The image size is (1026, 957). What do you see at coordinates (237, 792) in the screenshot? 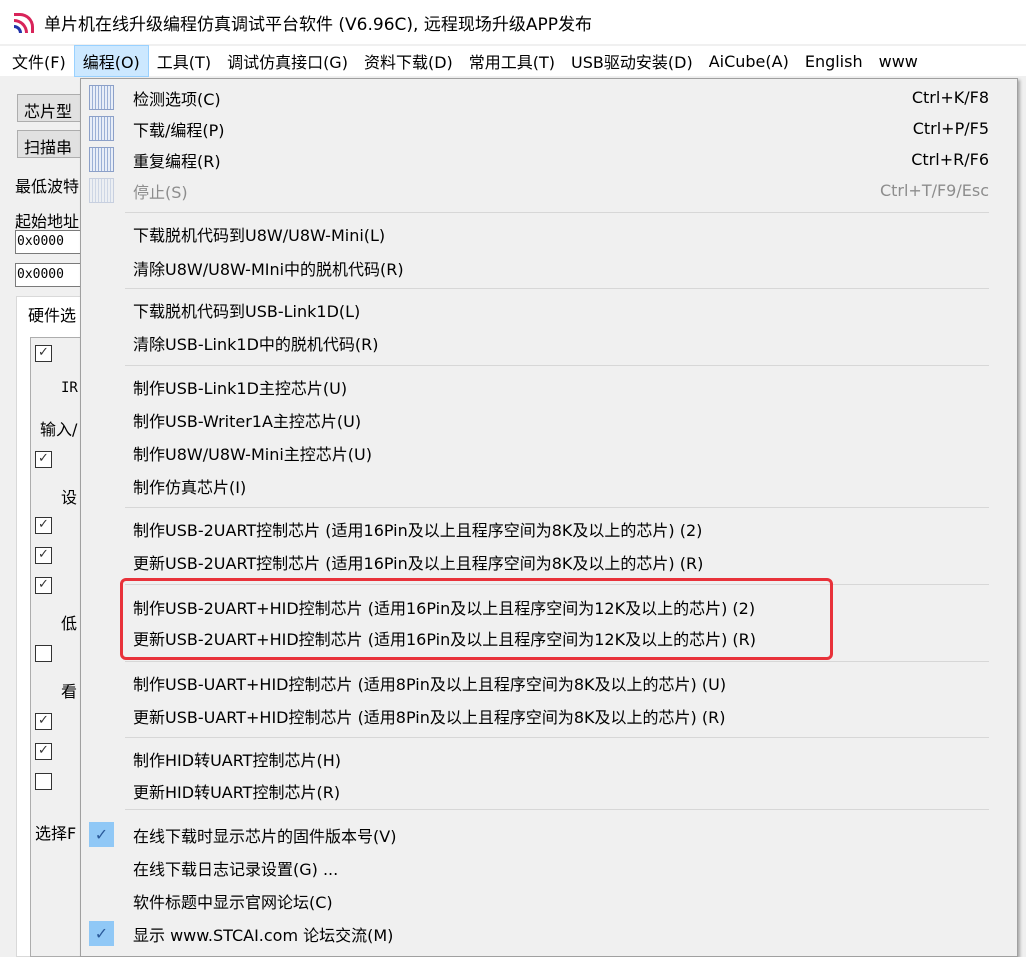
I see `menu-item-label: 更新HID转UART控制芯片(R)` at bounding box center [237, 792].